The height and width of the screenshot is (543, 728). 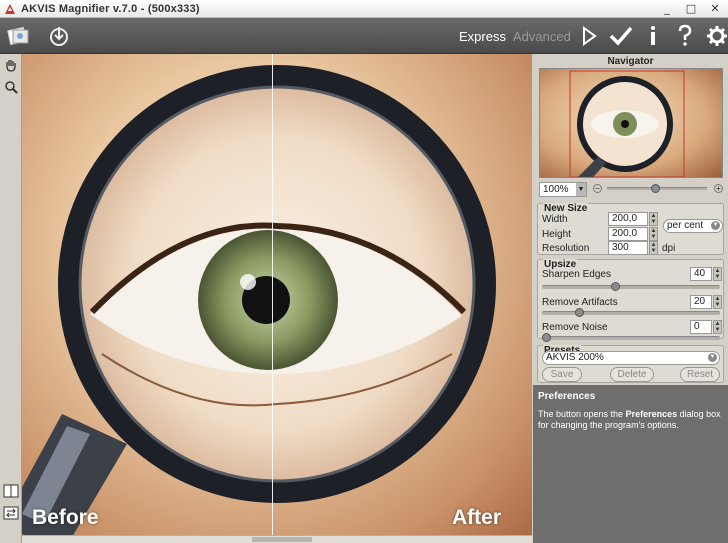 I want to click on zoom-value: 100%, so click(x=556, y=189).